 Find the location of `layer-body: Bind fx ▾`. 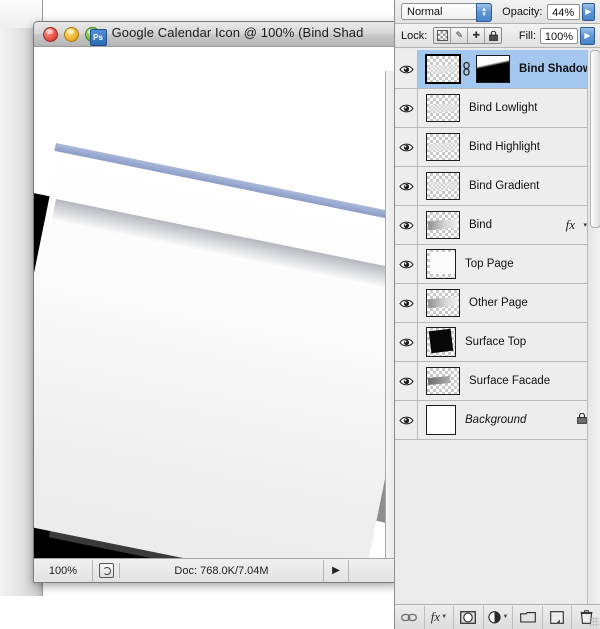

layer-body: Bind fx ▾ is located at coordinates (509, 225).